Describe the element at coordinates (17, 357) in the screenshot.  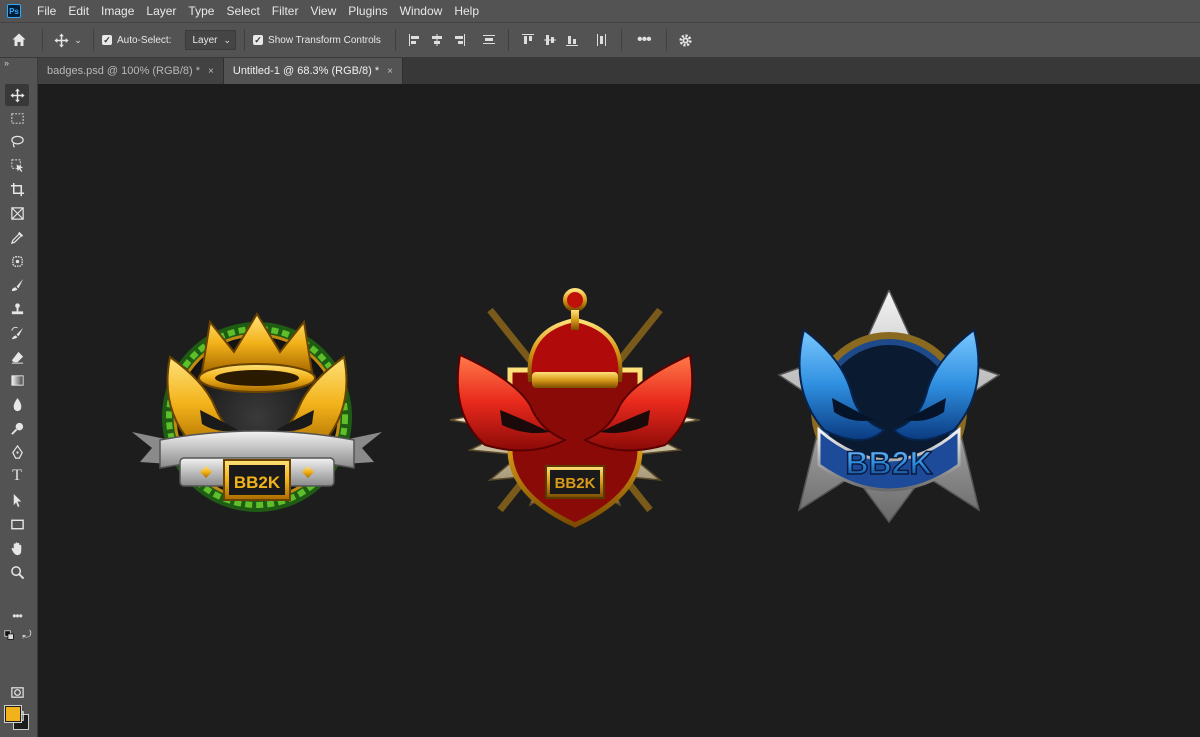
I see `eraser-tool-icon` at that location.